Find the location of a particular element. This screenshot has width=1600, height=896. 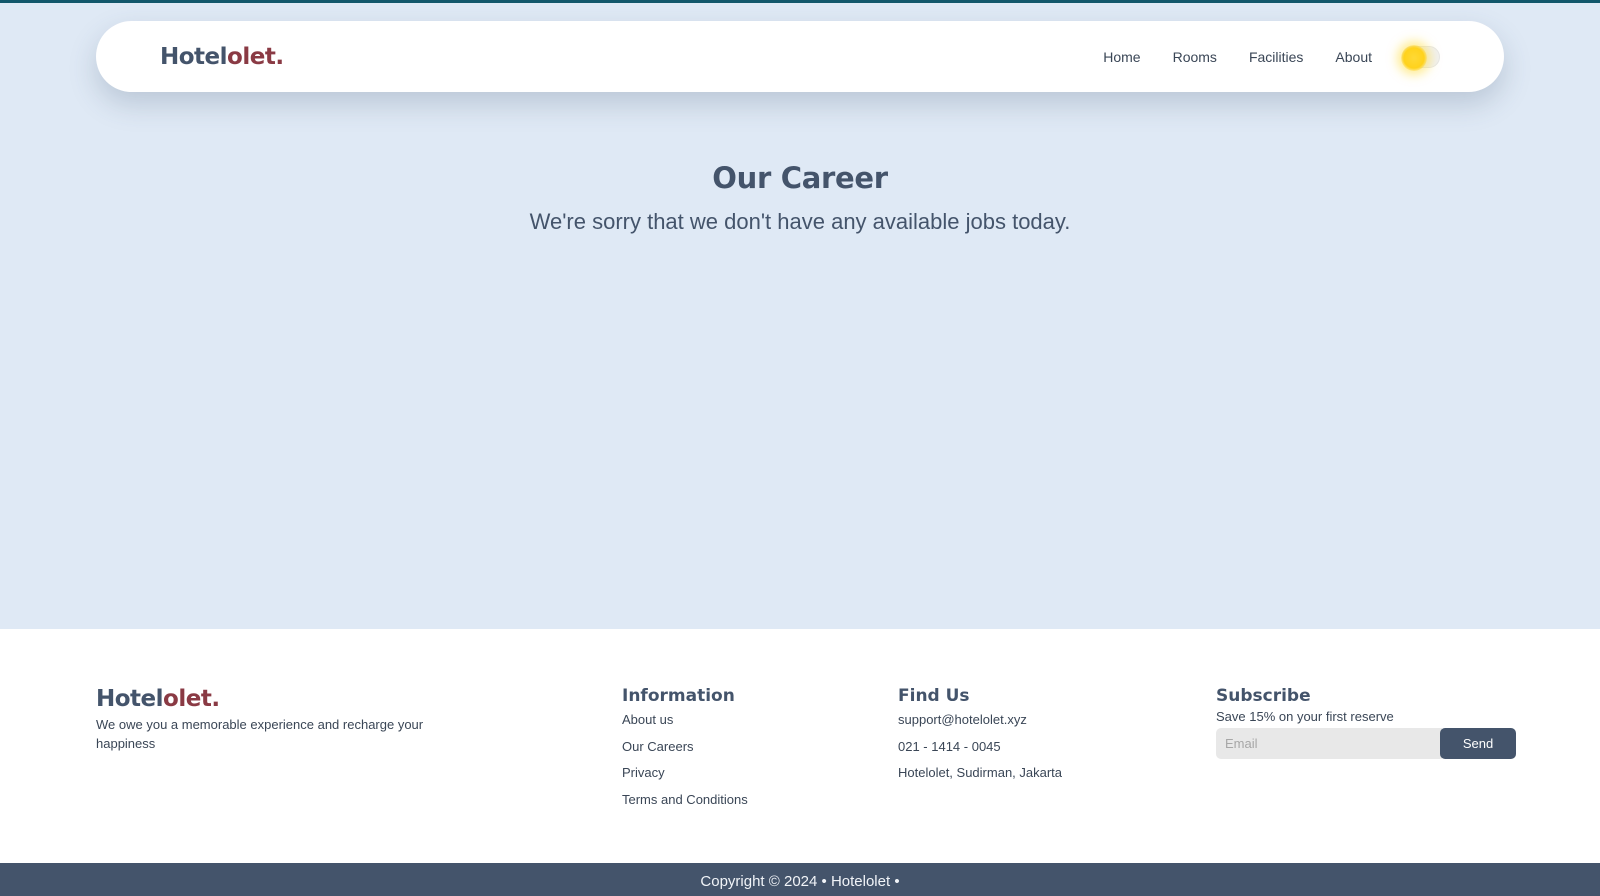

contact-address: Hotelolet, Sudirman, Jakarta is located at coordinates (980, 772).